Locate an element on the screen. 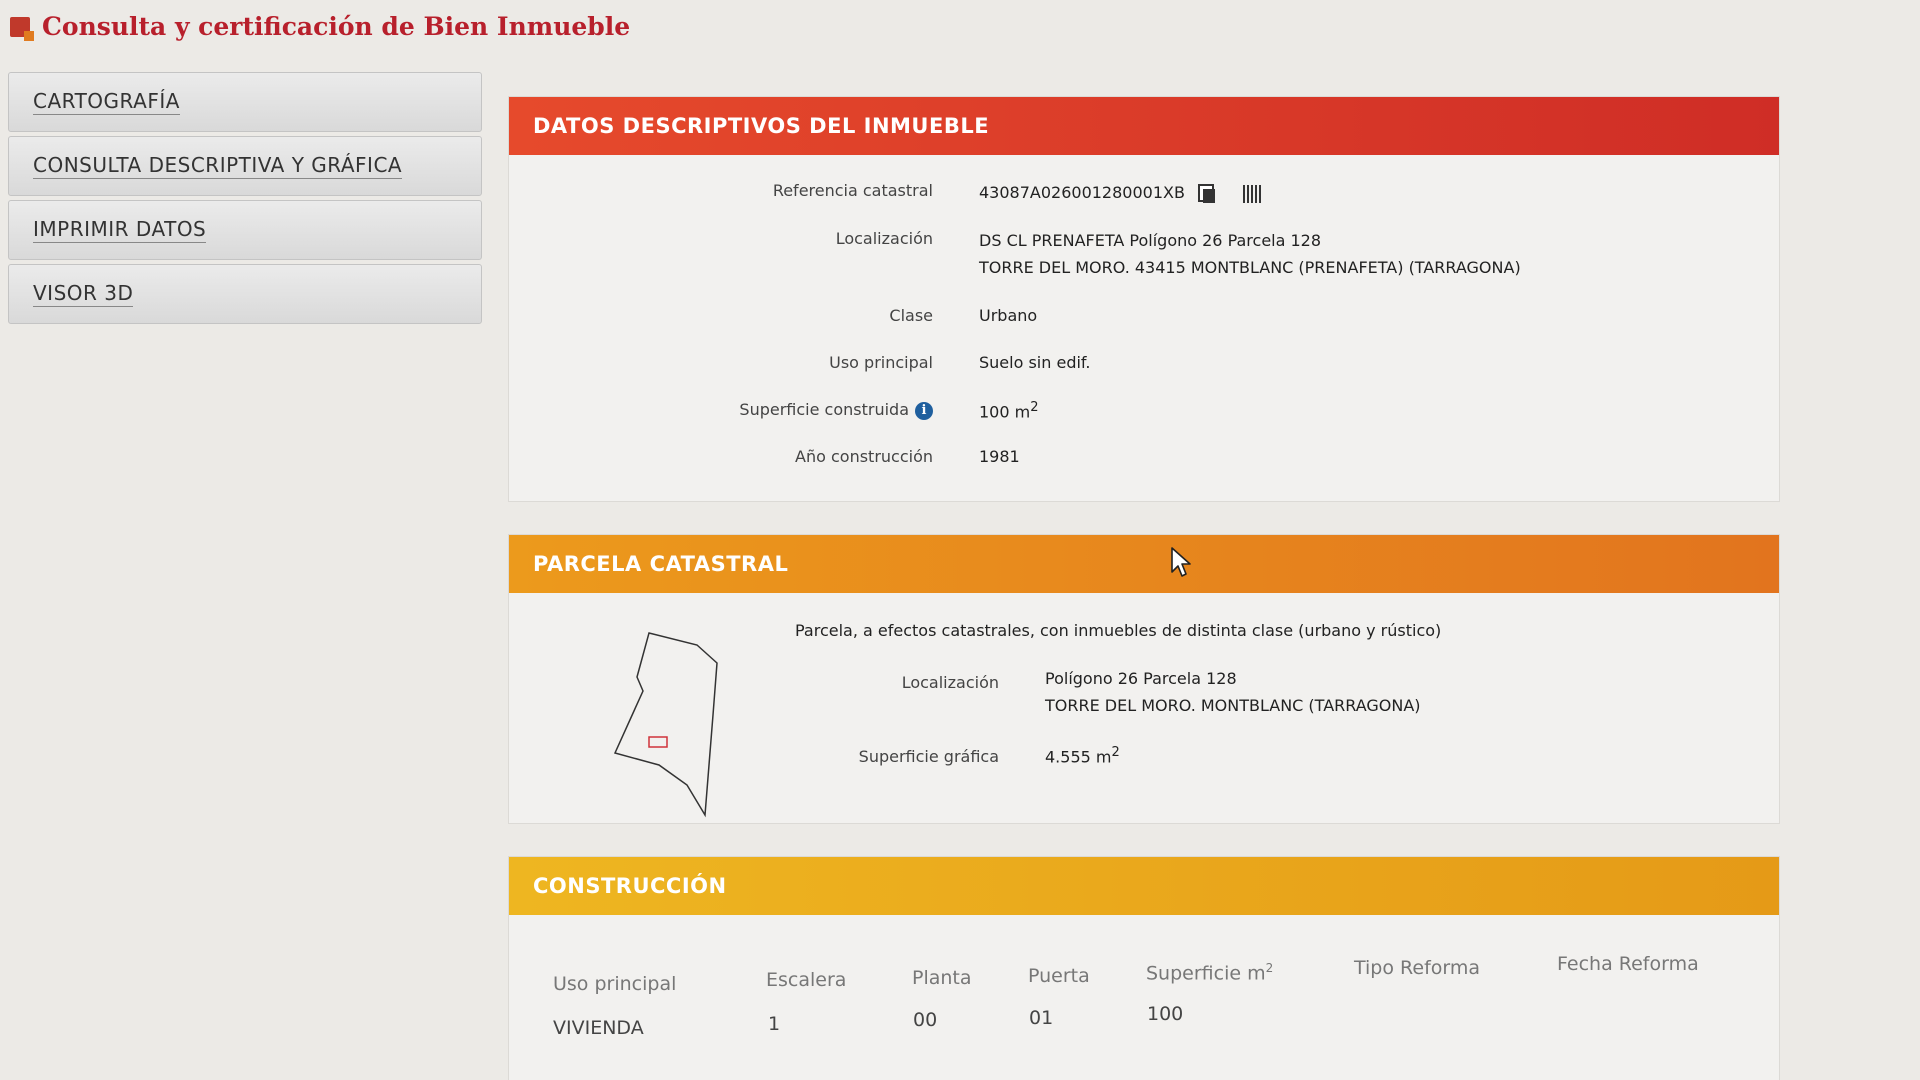 This screenshot has width=1920, height=1080. column-header-superficie: Superficie m2 is located at coordinates (1209, 972).